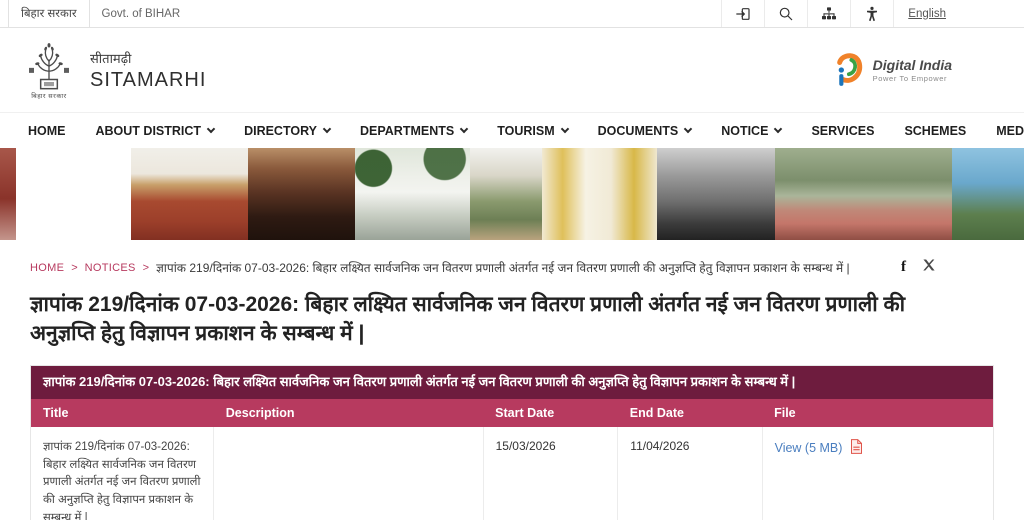 This screenshot has width=1024, height=520. Describe the element at coordinates (550, 412) in the screenshot. I see `col-start-date: Start Date` at that location.